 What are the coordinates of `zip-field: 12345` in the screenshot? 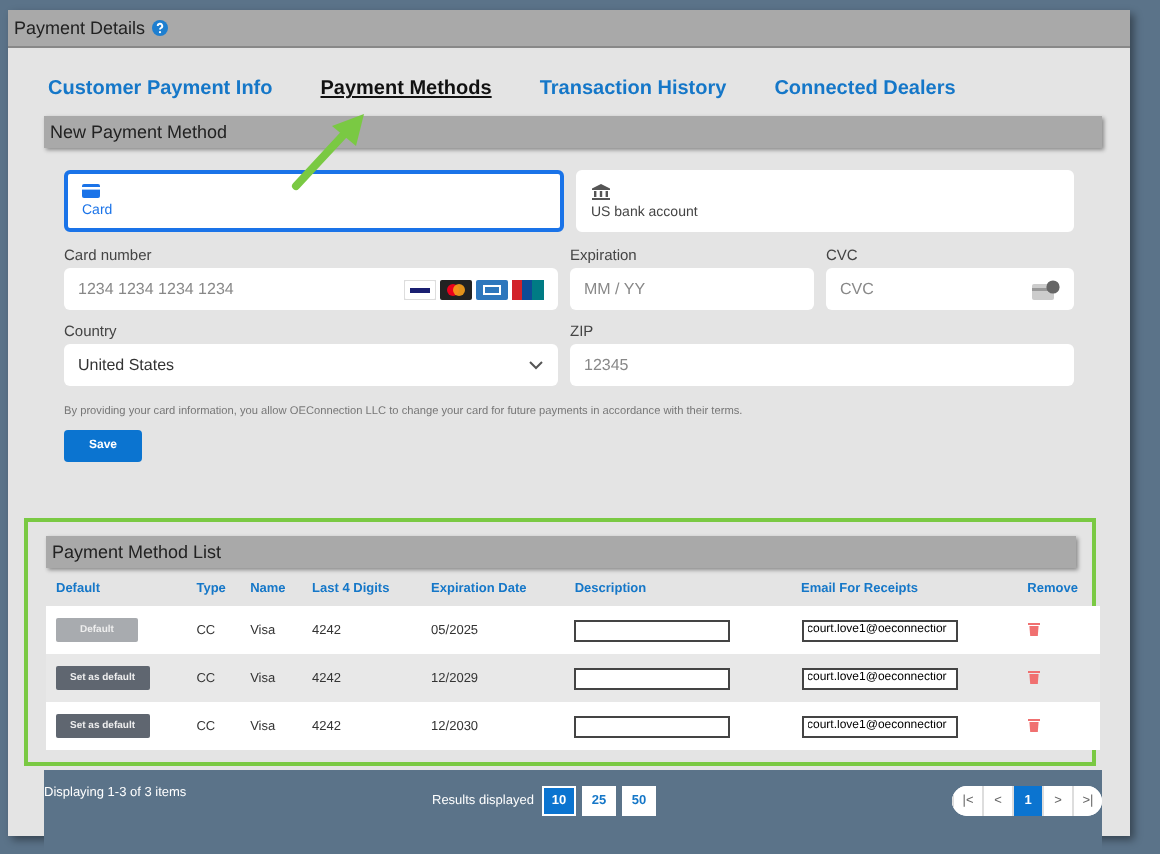 It's located at (822, 365).